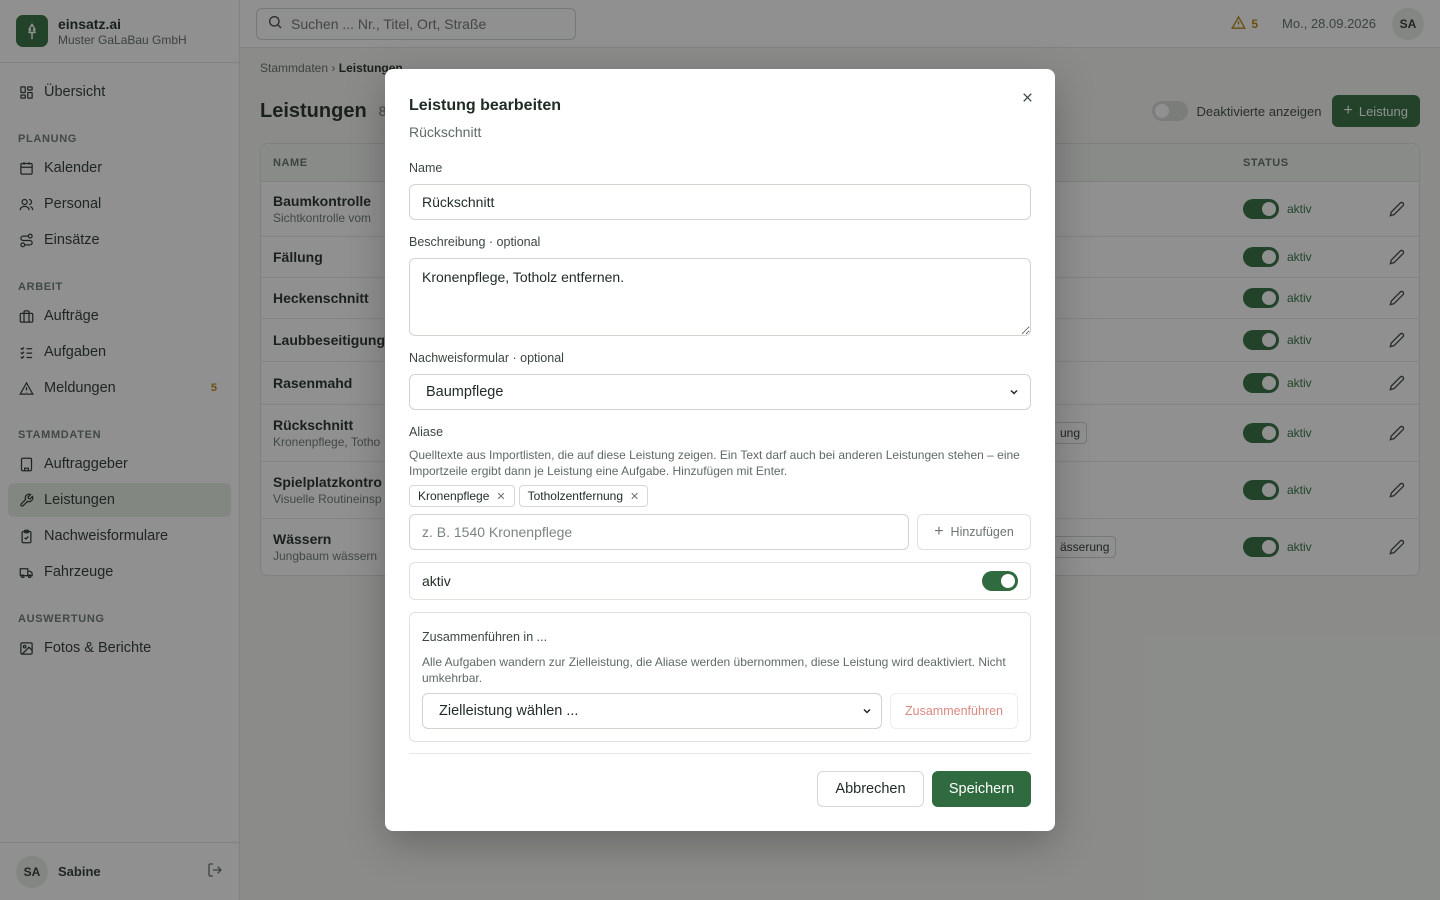 The height and width of the screenshot is (900, 1440). Describe the element at coordinates (1027, 97) in the screenshot. I see `close-icon` at that location.